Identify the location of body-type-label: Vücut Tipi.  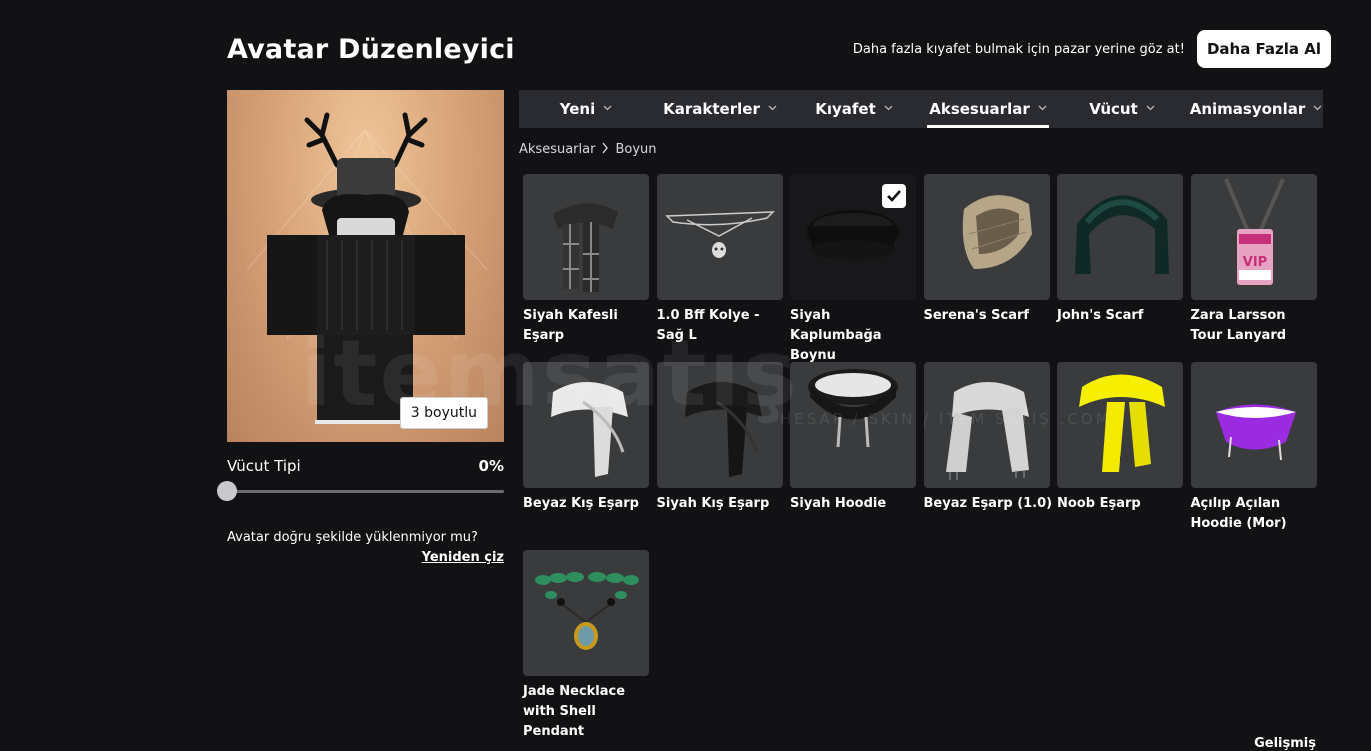
(264, 466).